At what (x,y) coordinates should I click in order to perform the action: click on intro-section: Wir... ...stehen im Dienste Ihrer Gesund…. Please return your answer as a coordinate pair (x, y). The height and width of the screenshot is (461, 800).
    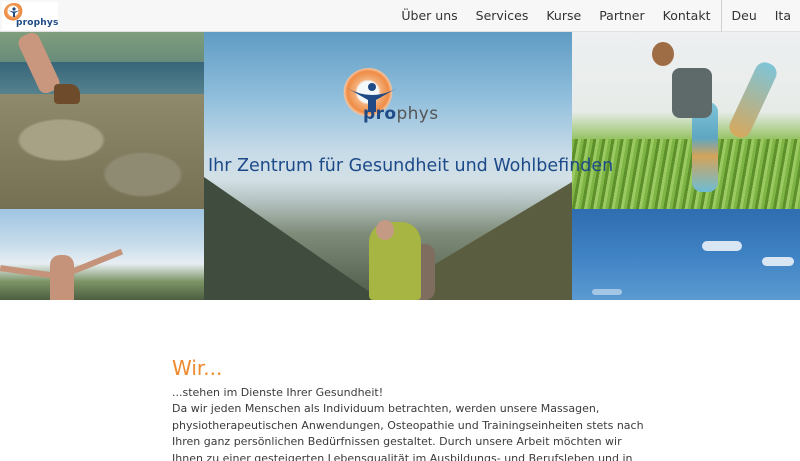
    Looking at the image, I should click on (412, 408).